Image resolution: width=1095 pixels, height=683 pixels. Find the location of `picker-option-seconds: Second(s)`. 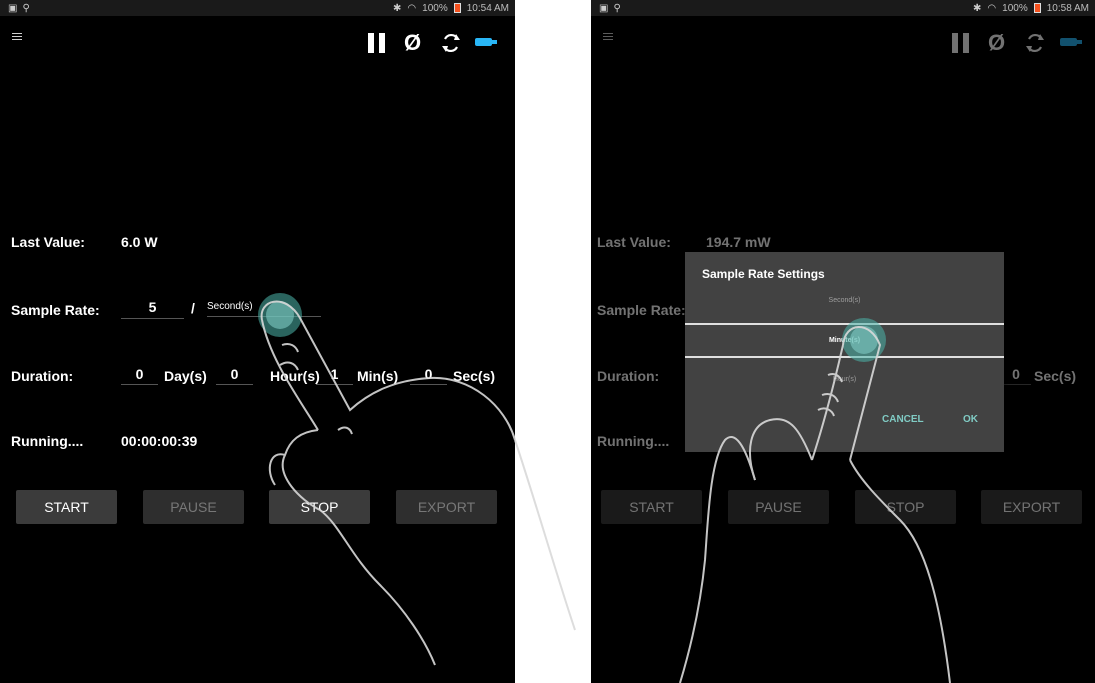

picker-option-seconds: Second(s) is located at coordinates (844, 300).